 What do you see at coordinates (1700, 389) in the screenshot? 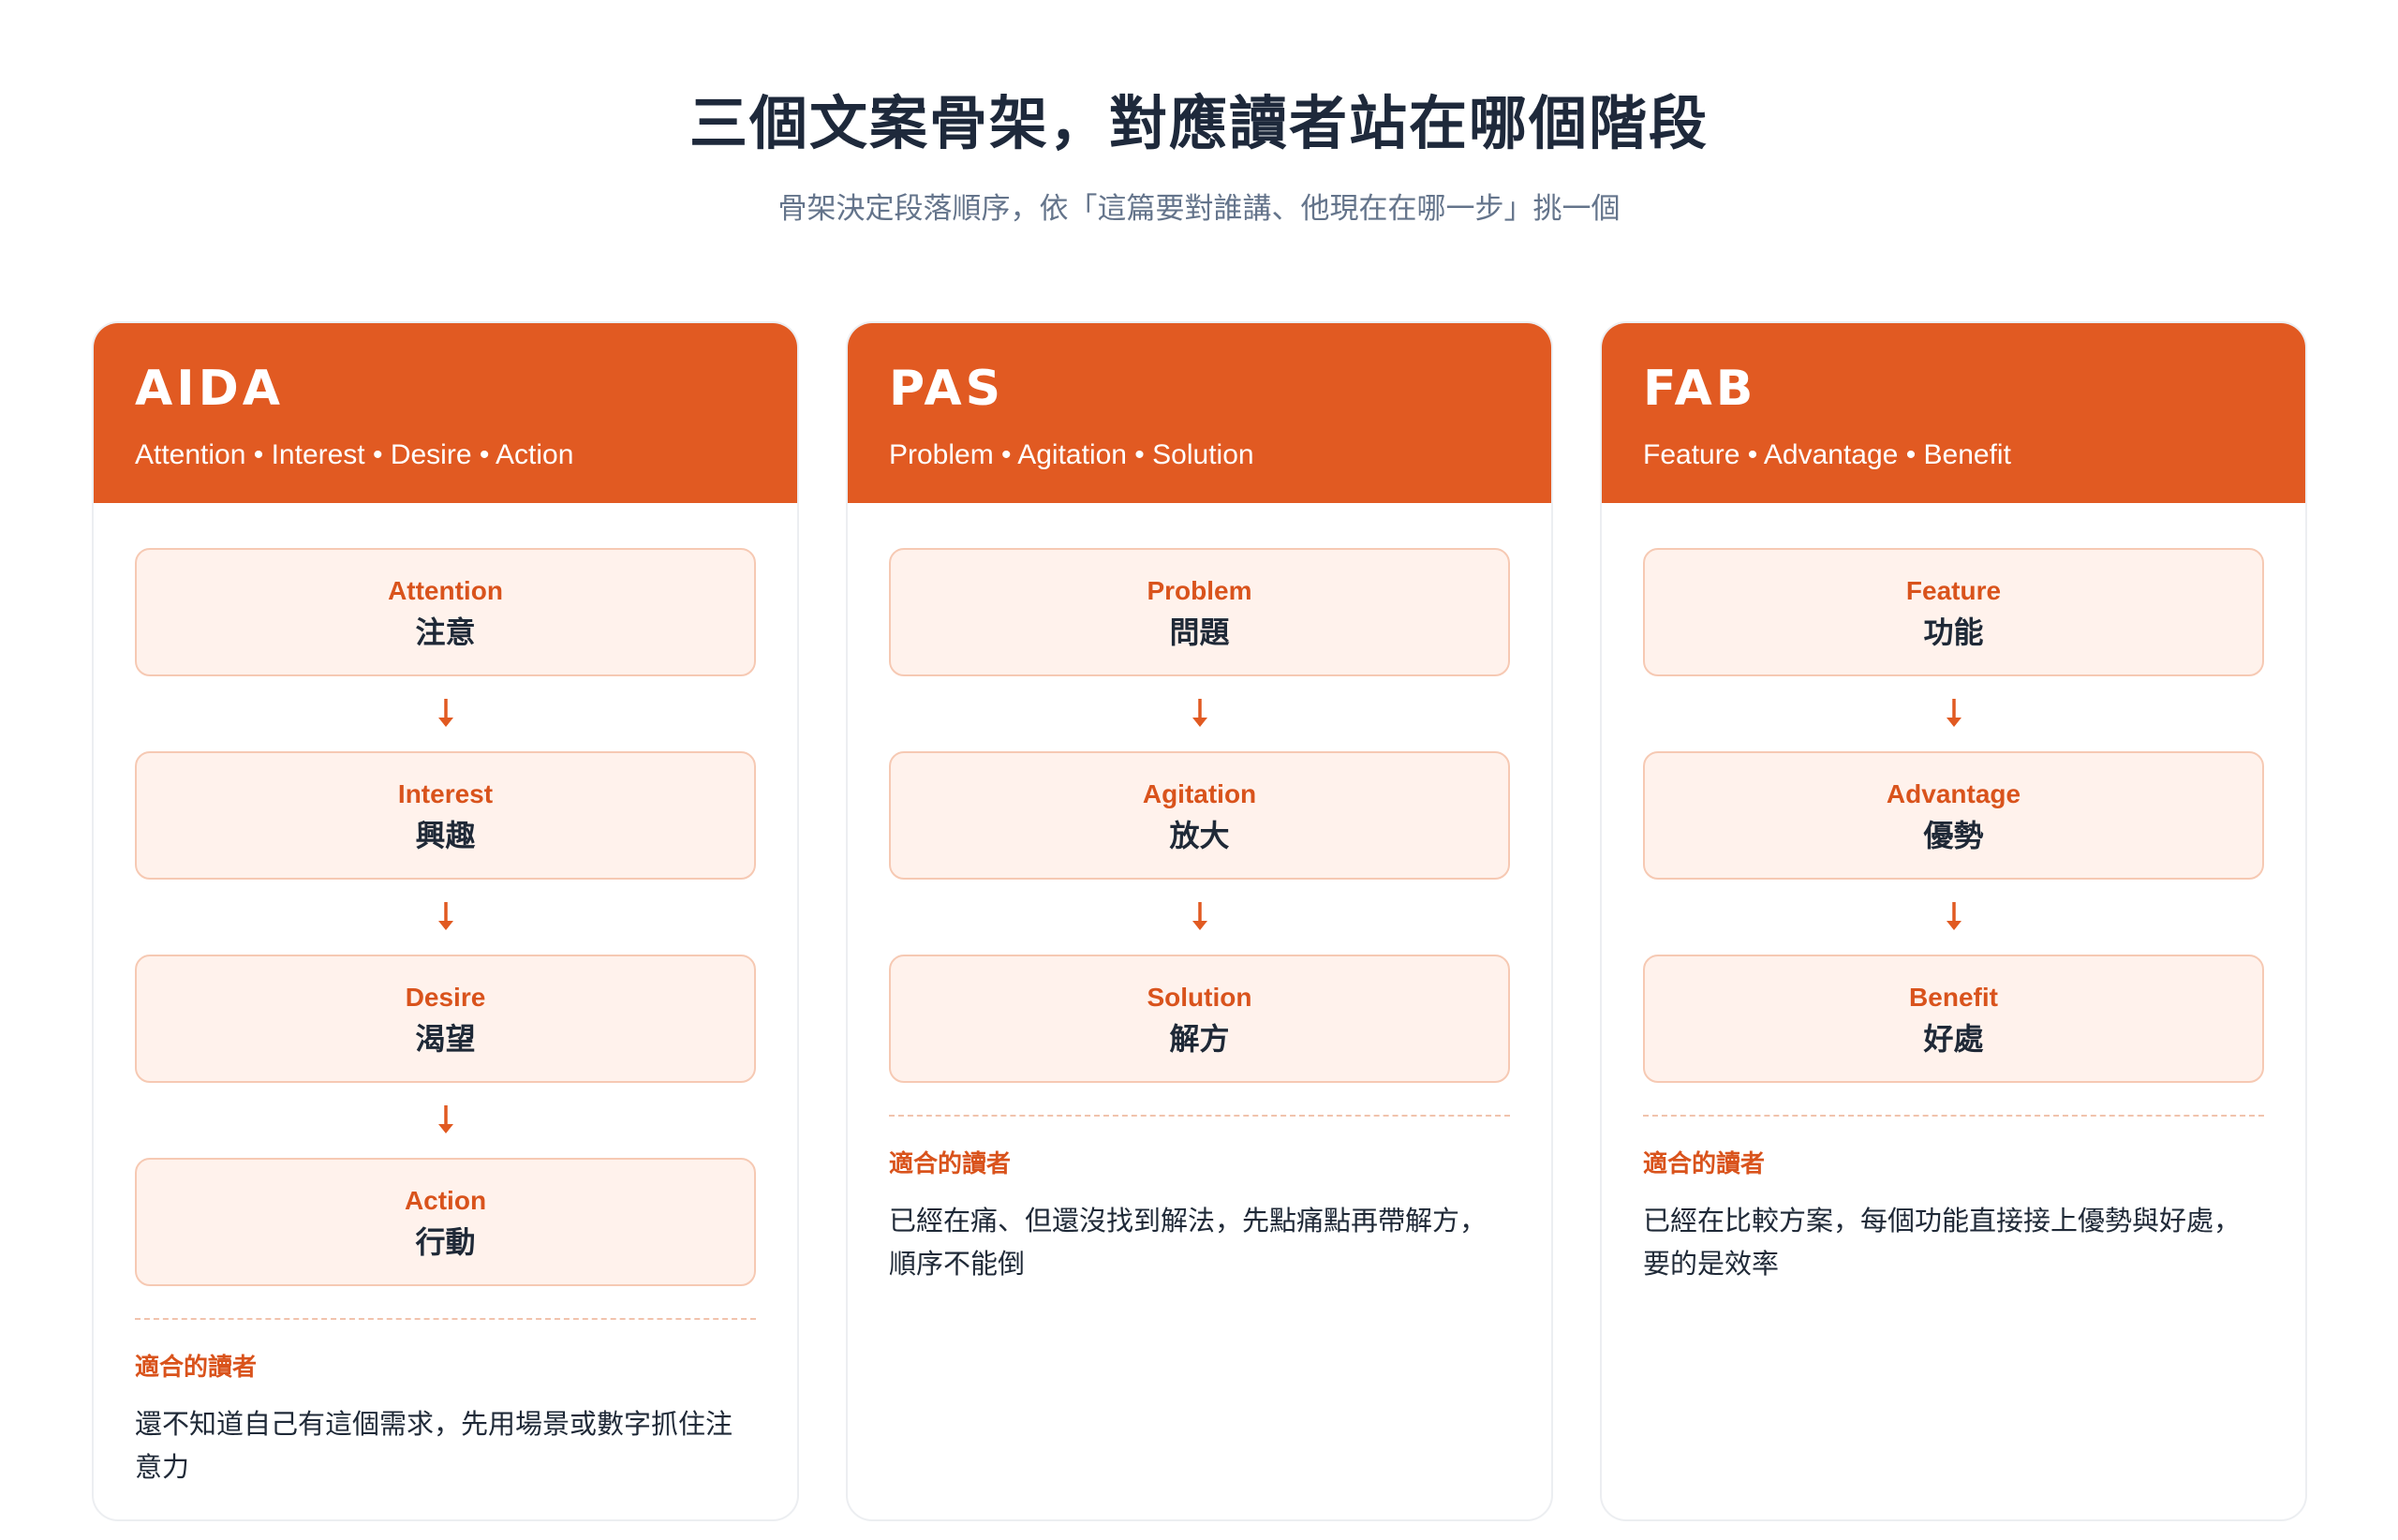
I see `card-title: FAB` at bounding box center [1700, 389].